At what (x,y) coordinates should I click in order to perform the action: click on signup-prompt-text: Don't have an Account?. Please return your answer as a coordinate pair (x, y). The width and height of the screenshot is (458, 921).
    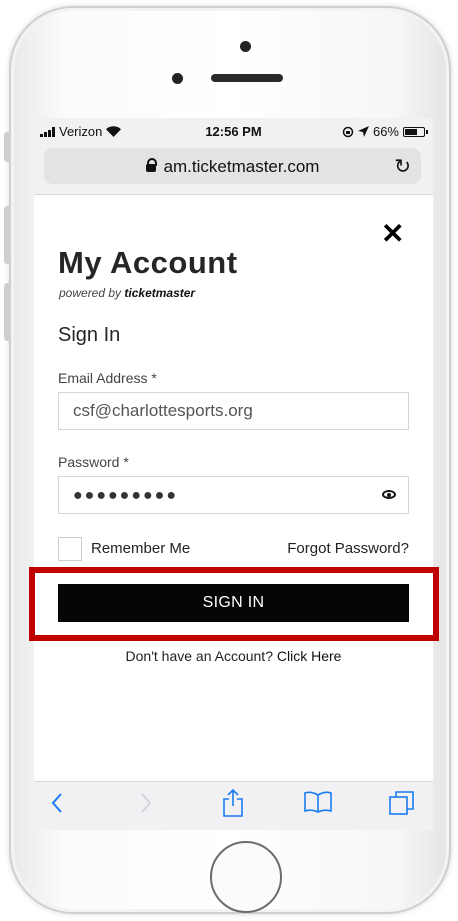
    Looking at the image, I should click on (199, 656).